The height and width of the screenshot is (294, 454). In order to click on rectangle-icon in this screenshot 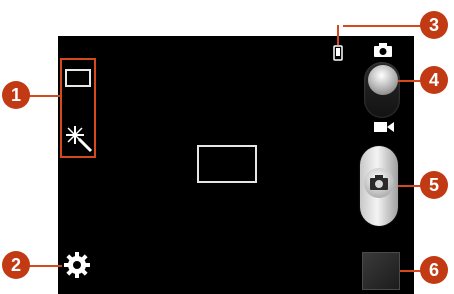, I will do `click(78, 78)`.